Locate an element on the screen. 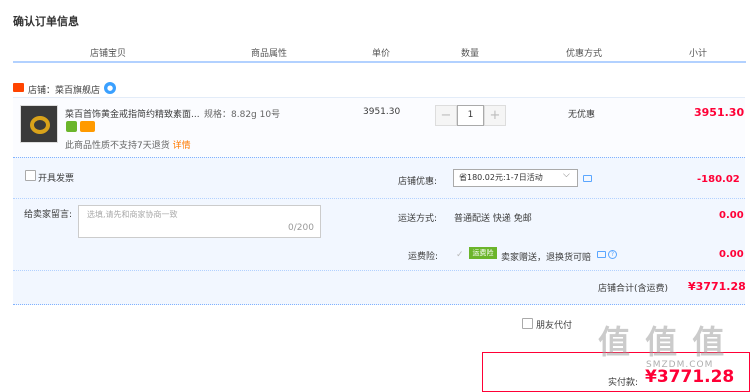 The image size is (750, 392). invoice-label: 开具发票 is located at coordinates (56, 179).